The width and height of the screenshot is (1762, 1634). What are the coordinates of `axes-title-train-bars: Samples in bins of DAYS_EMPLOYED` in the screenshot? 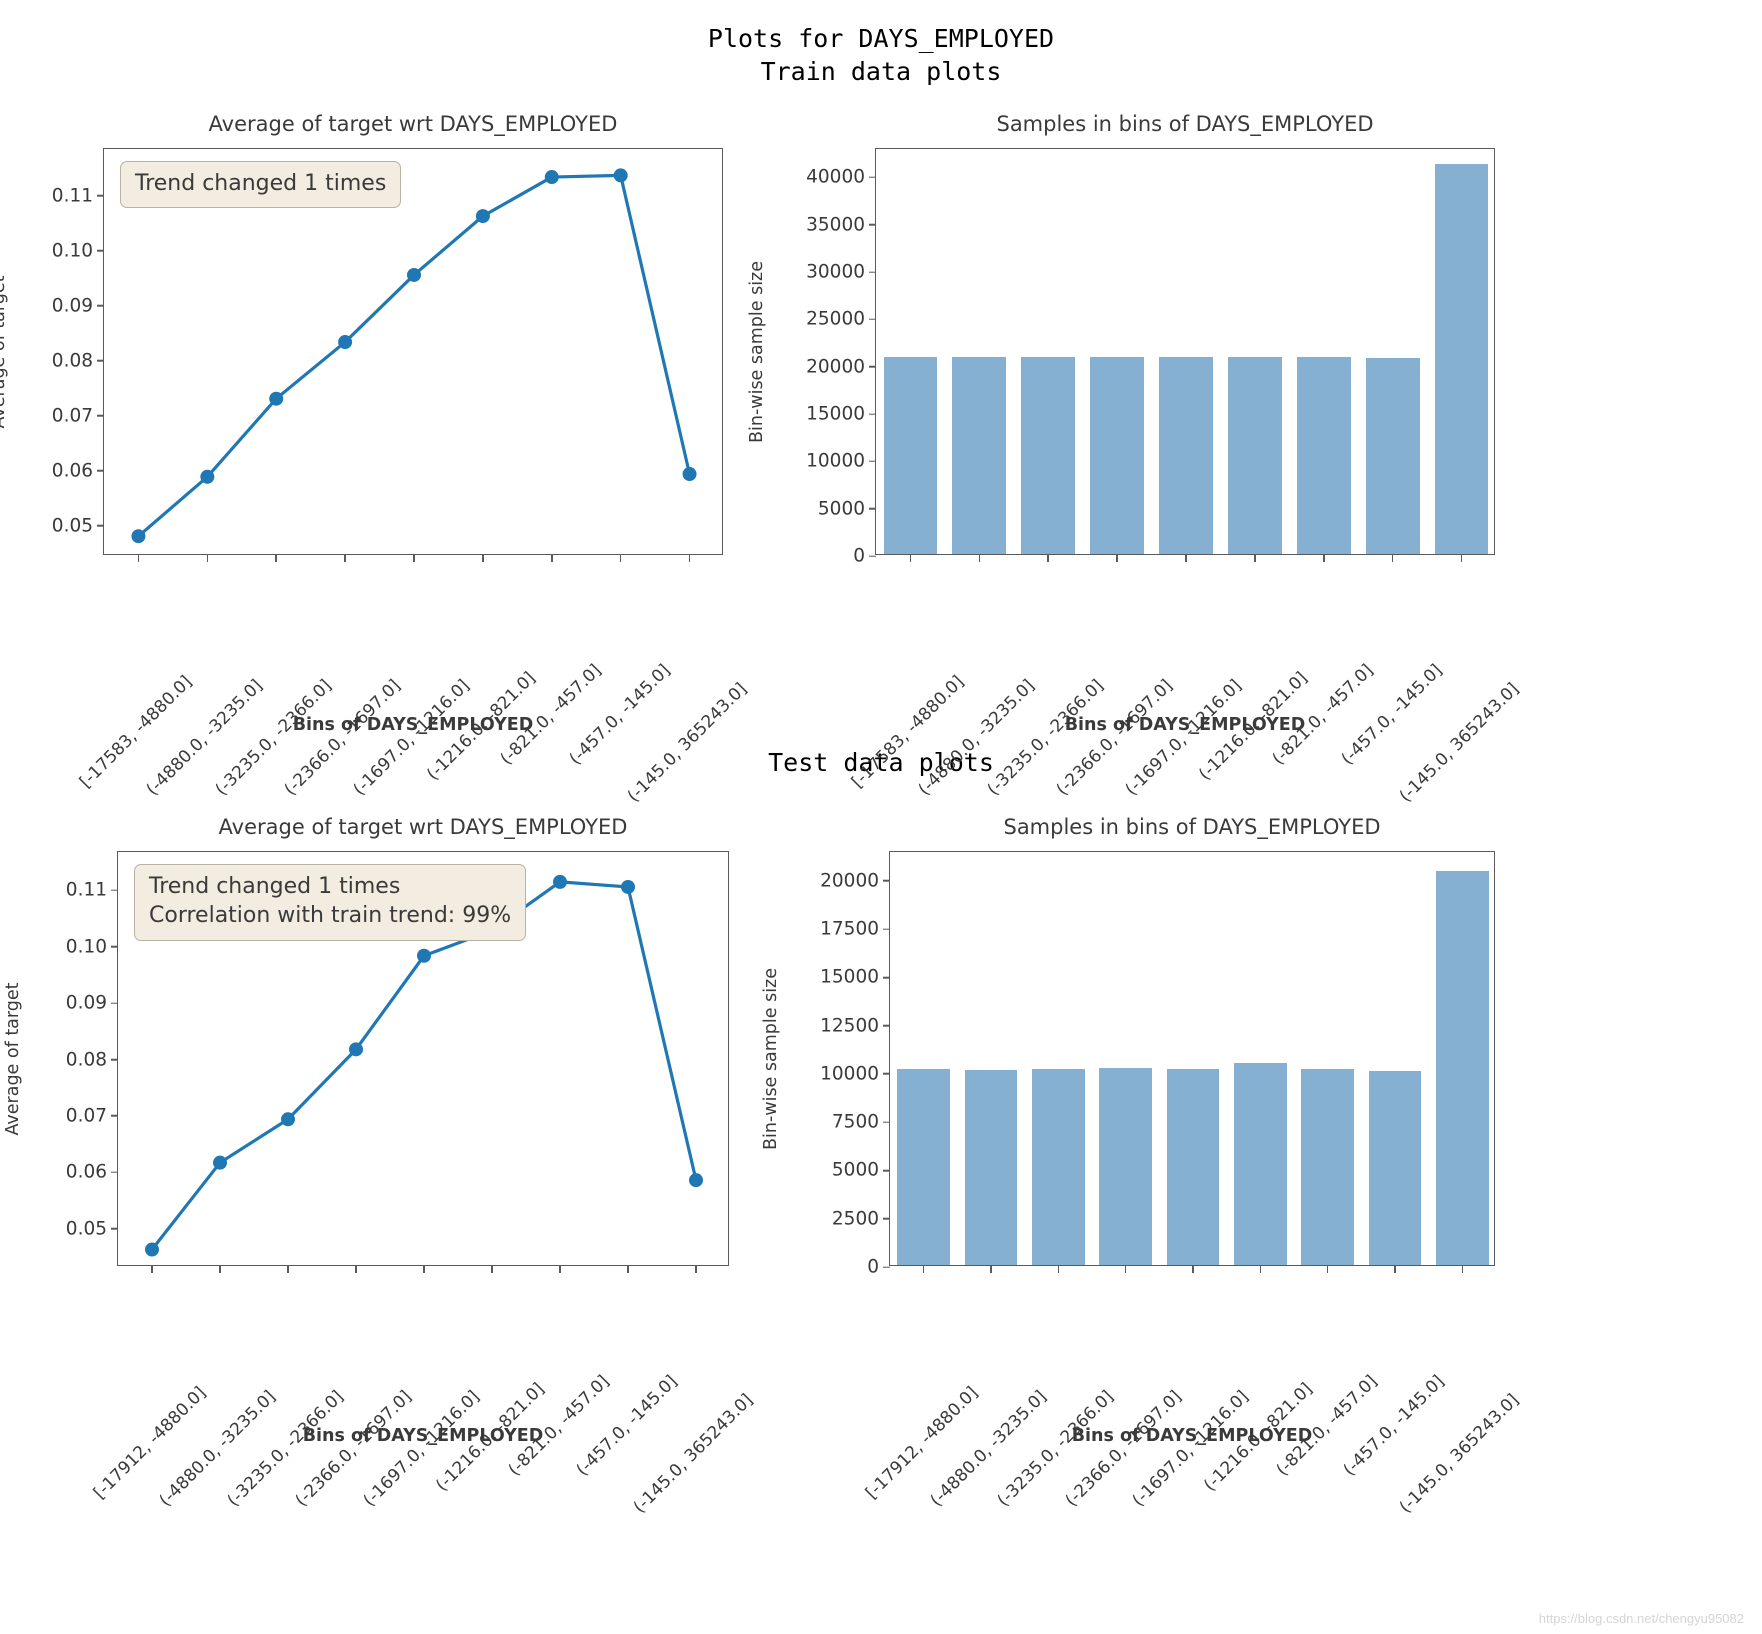 It's located at (1185, 124).